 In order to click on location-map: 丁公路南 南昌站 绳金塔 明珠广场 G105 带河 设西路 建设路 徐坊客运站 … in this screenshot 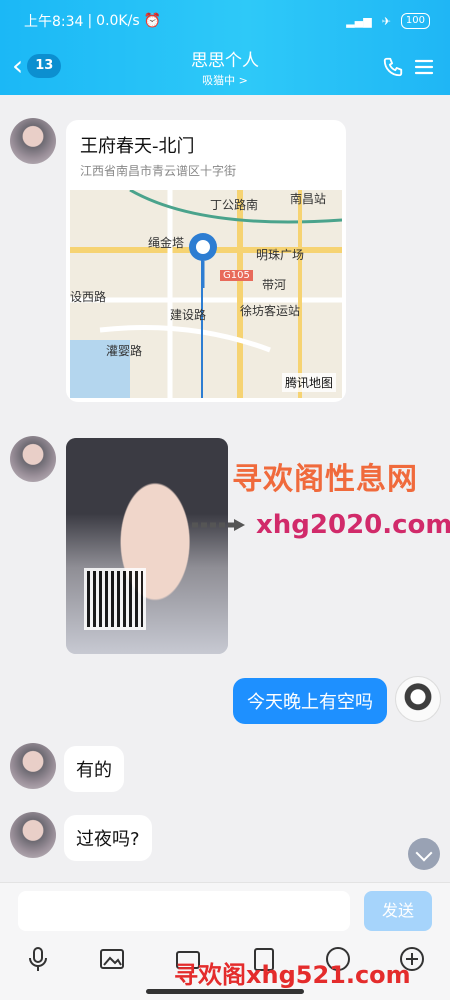, I will do `click(206, 294)`.